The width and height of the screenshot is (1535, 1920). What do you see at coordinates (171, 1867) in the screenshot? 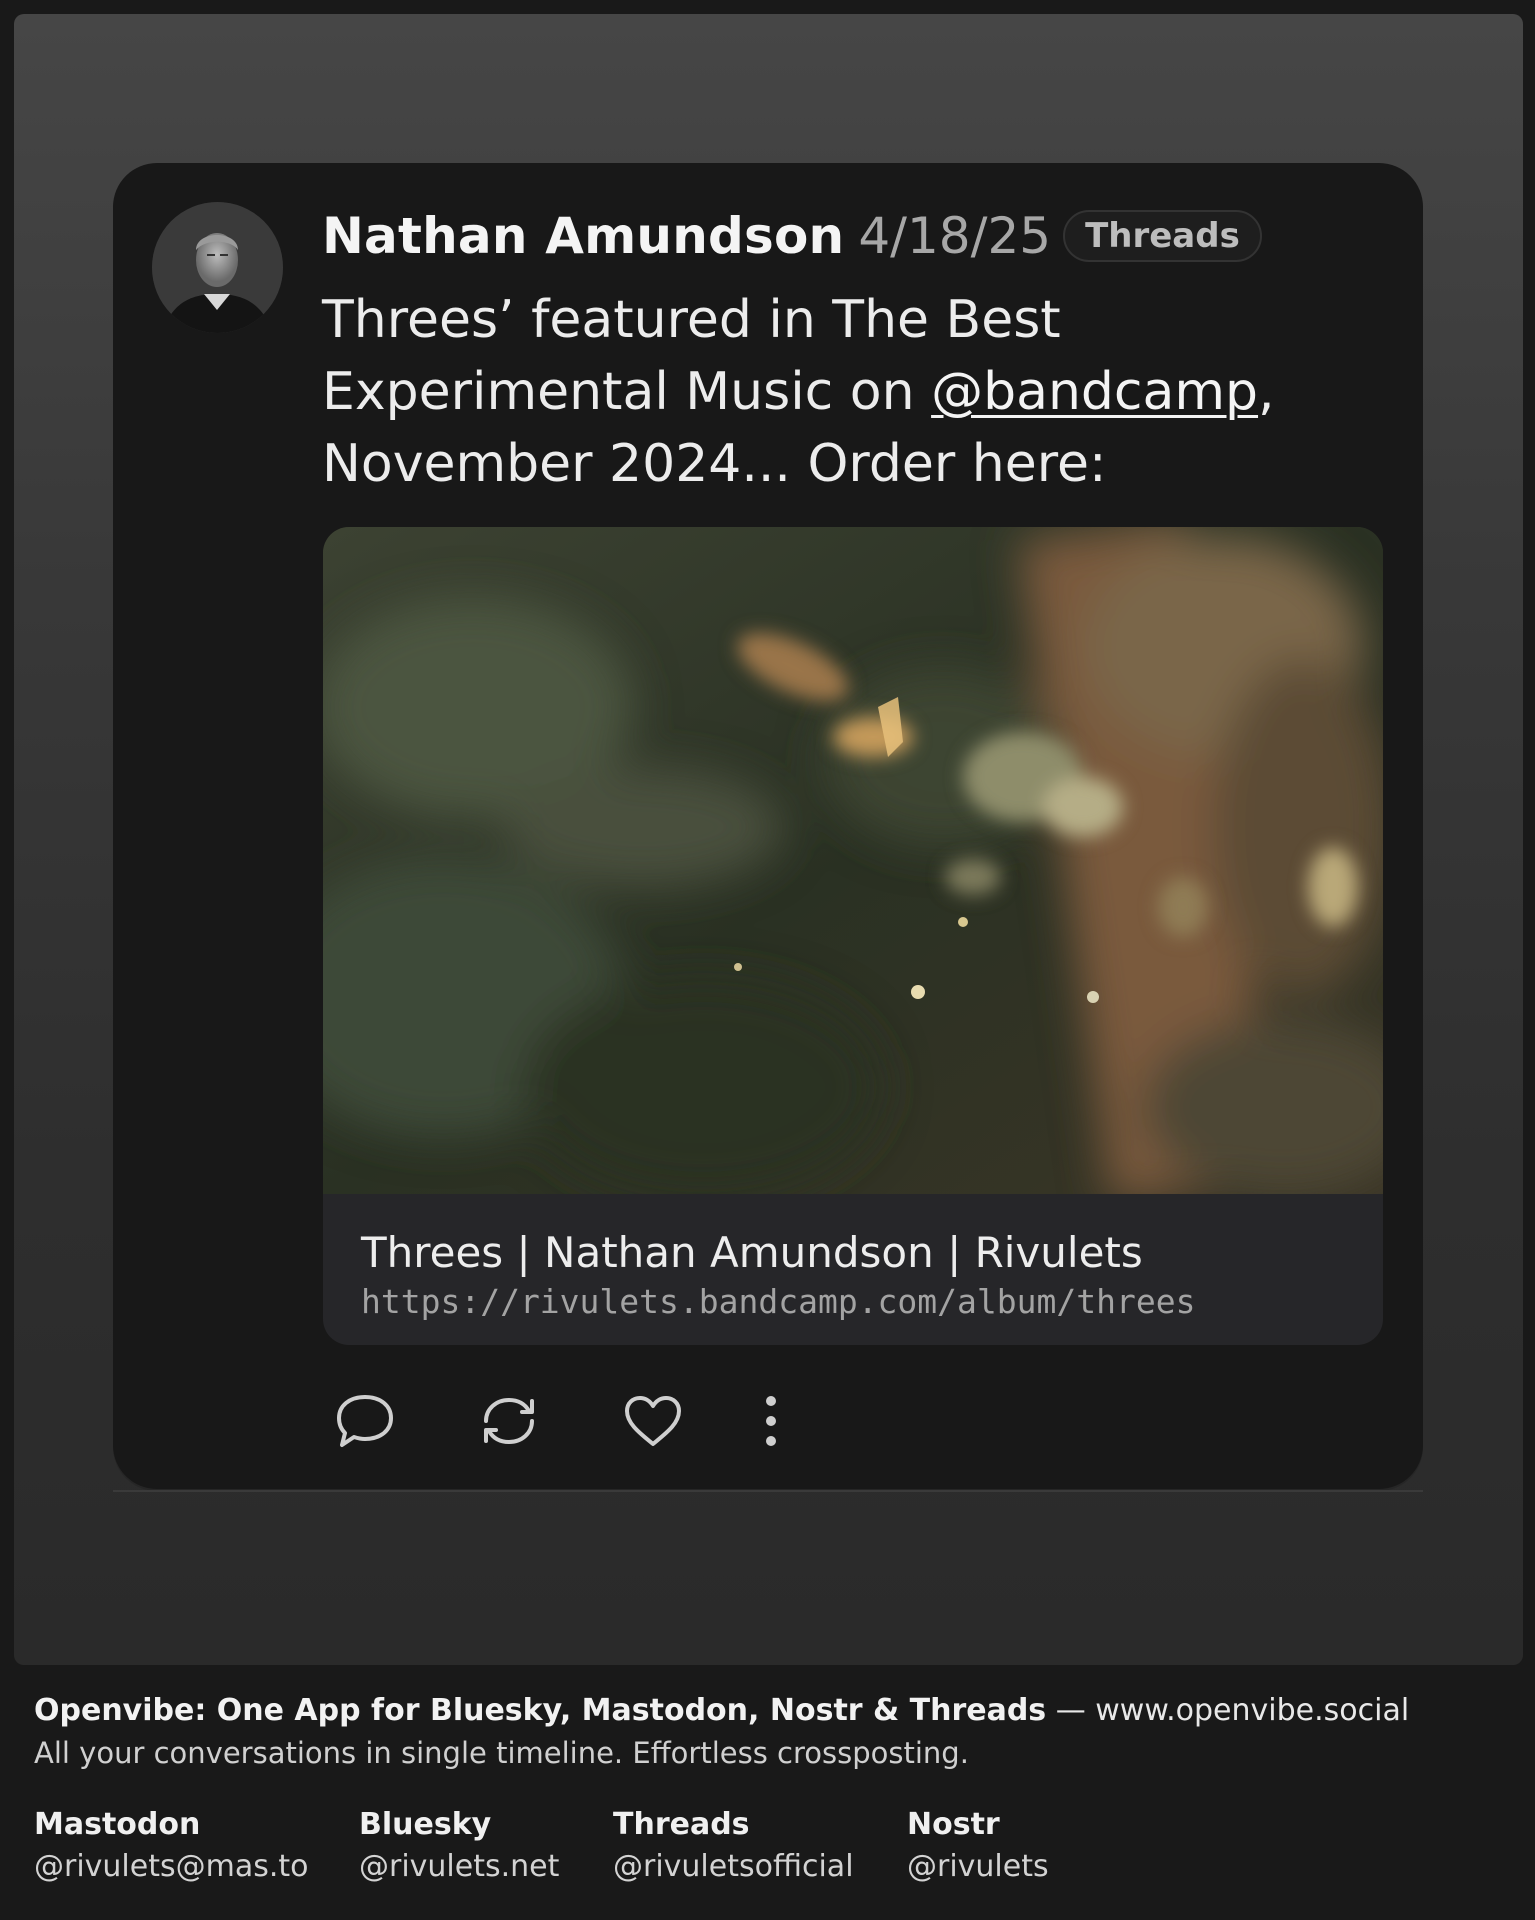
I see `social-handle: @rivulets@mas.to` at bounding box center [171, 1867].